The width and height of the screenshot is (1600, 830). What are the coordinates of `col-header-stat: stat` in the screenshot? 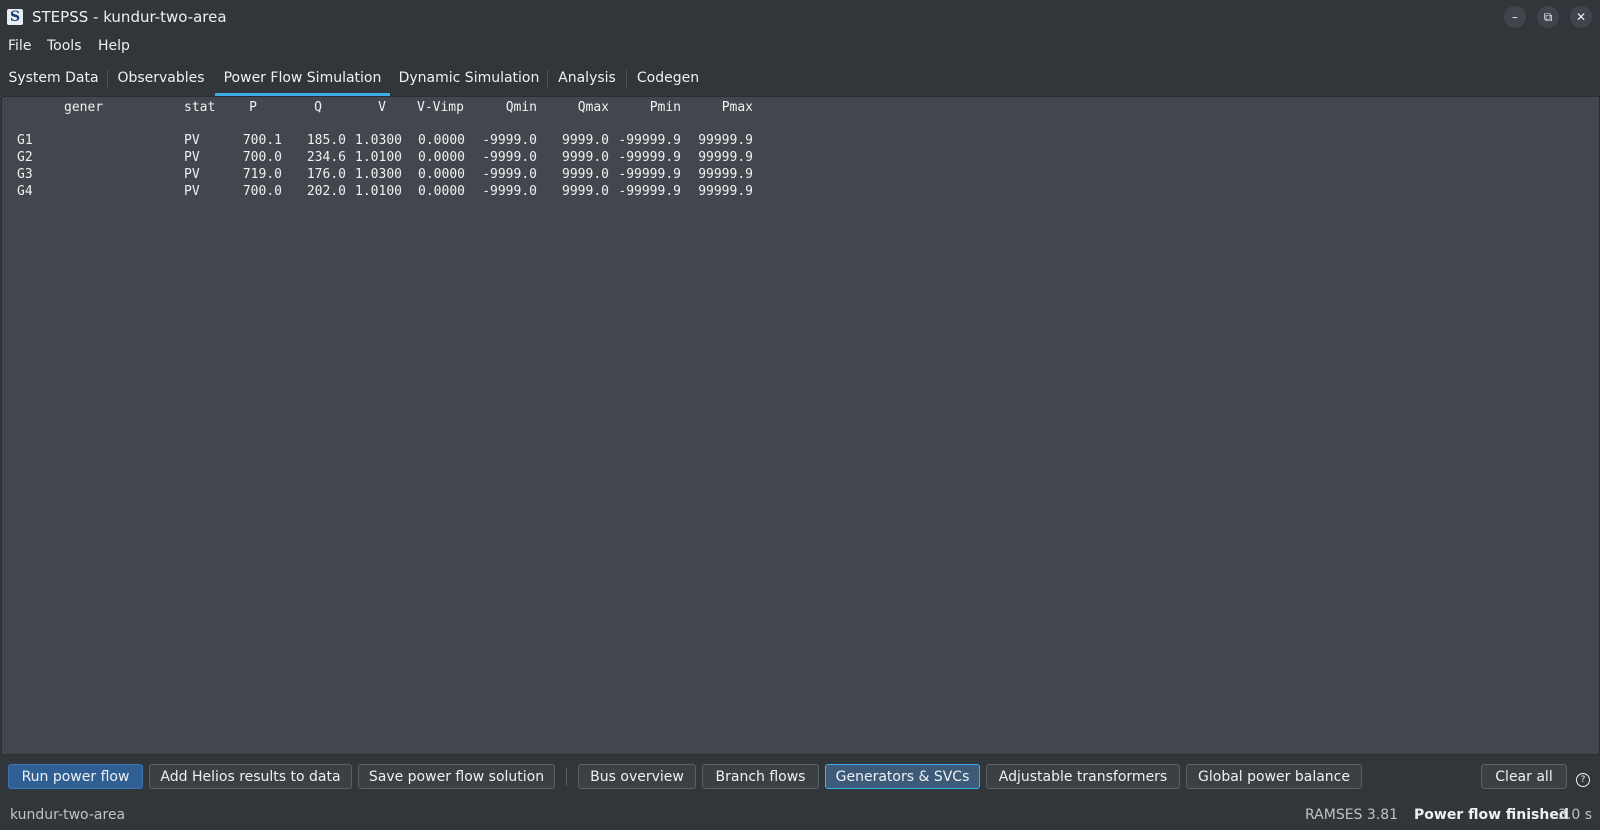 It's located at (200, 107).